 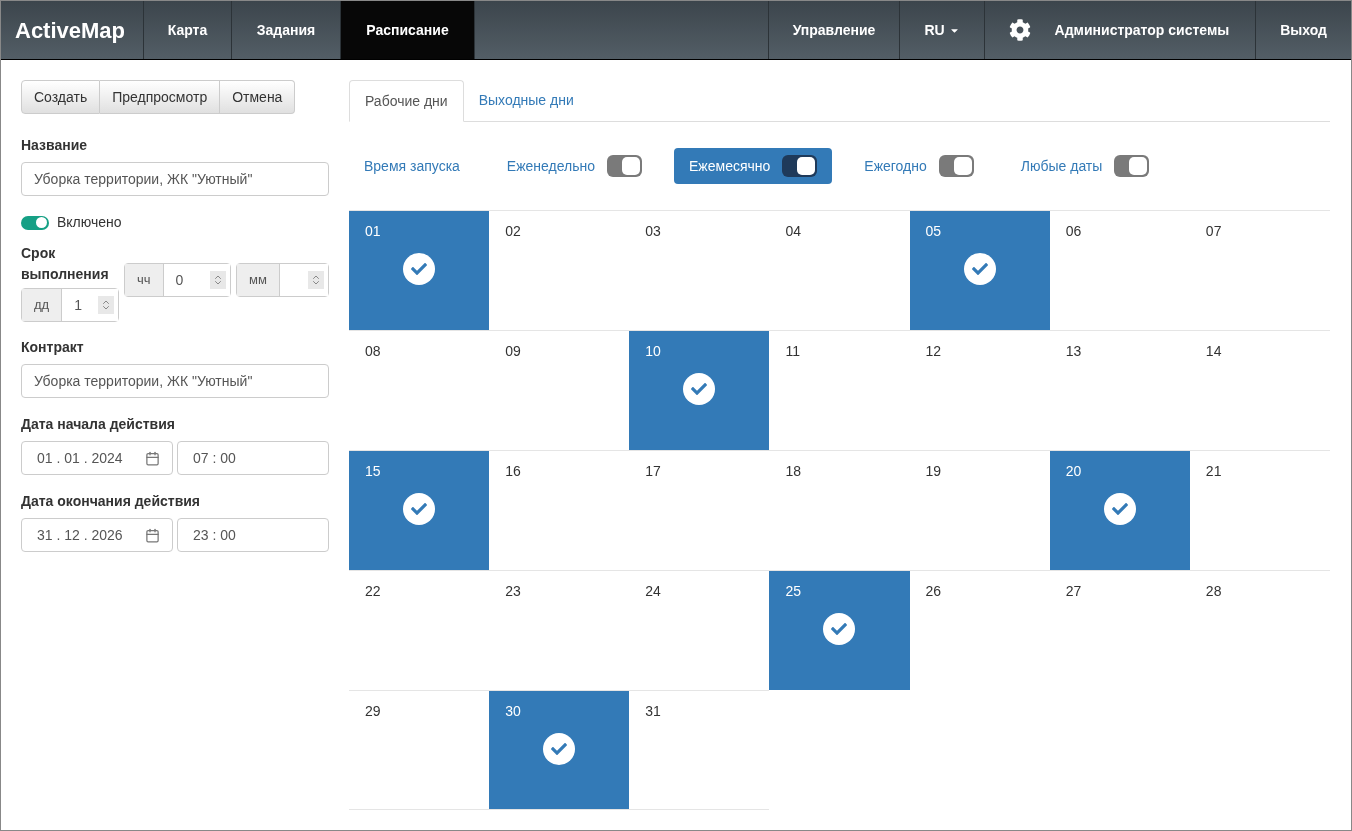 What do you see at coordinates (79, 535) in the screenshot?
I see `date-value: 31 . 12 . 2026` at bounding box center [79, 535].